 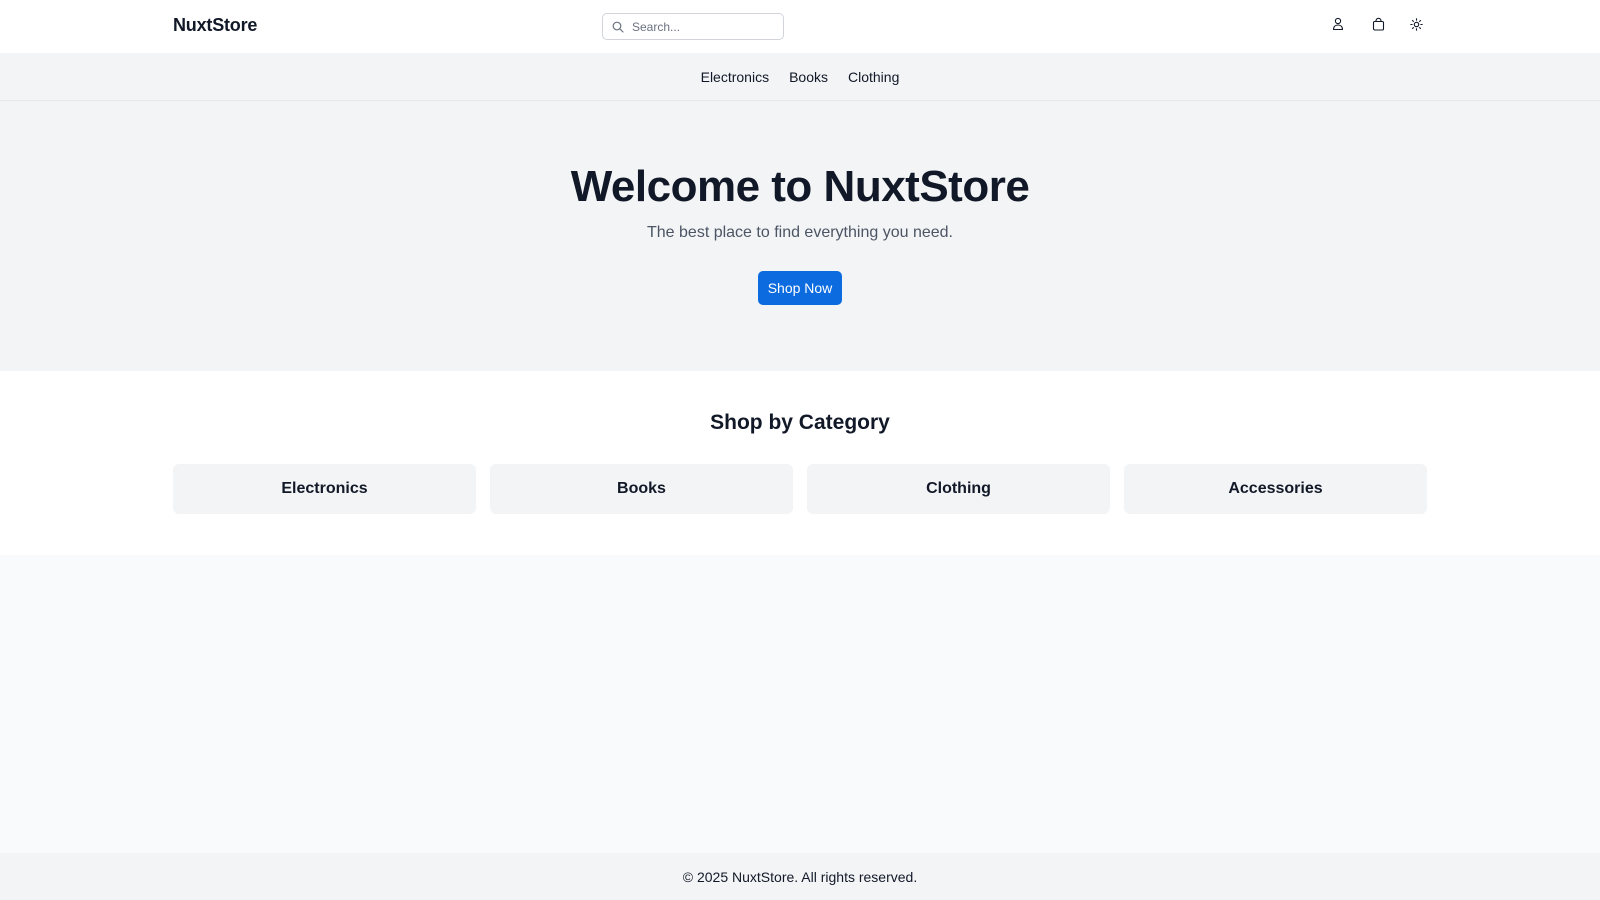 I want to click on search-icon, so click(x=618, y=27).